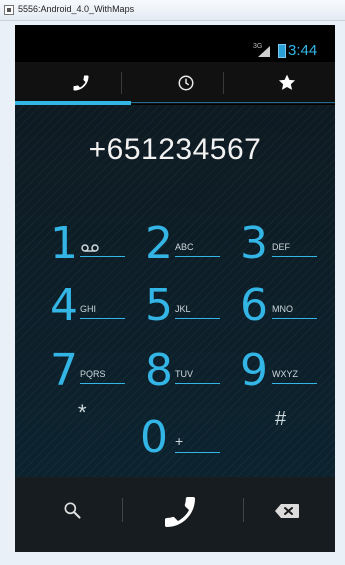 The height and width of the screenshot is (565, 345). I want to click on voicemail-icon, so click(90, 248).